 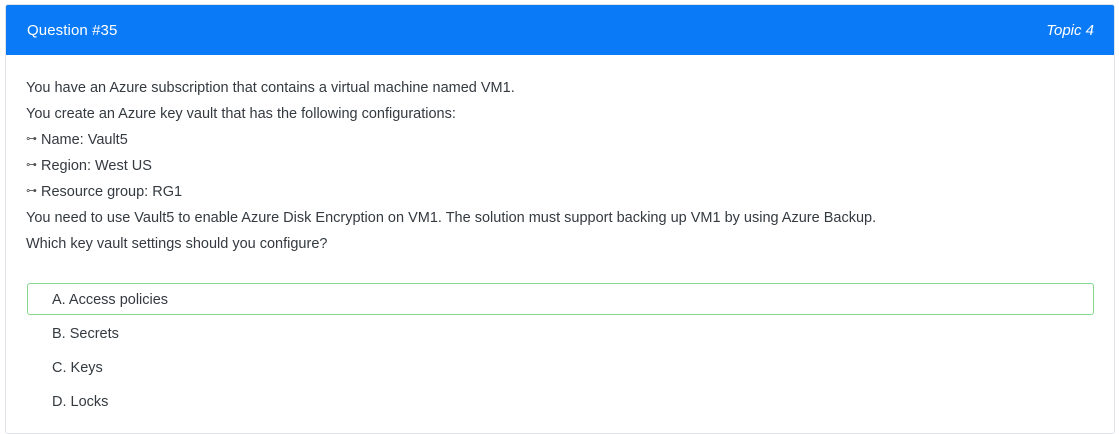 What do you see at coordinates (560, 401) in the screenshot?
I see `choice-d: D. Locks` at bounding box center [560, 401].